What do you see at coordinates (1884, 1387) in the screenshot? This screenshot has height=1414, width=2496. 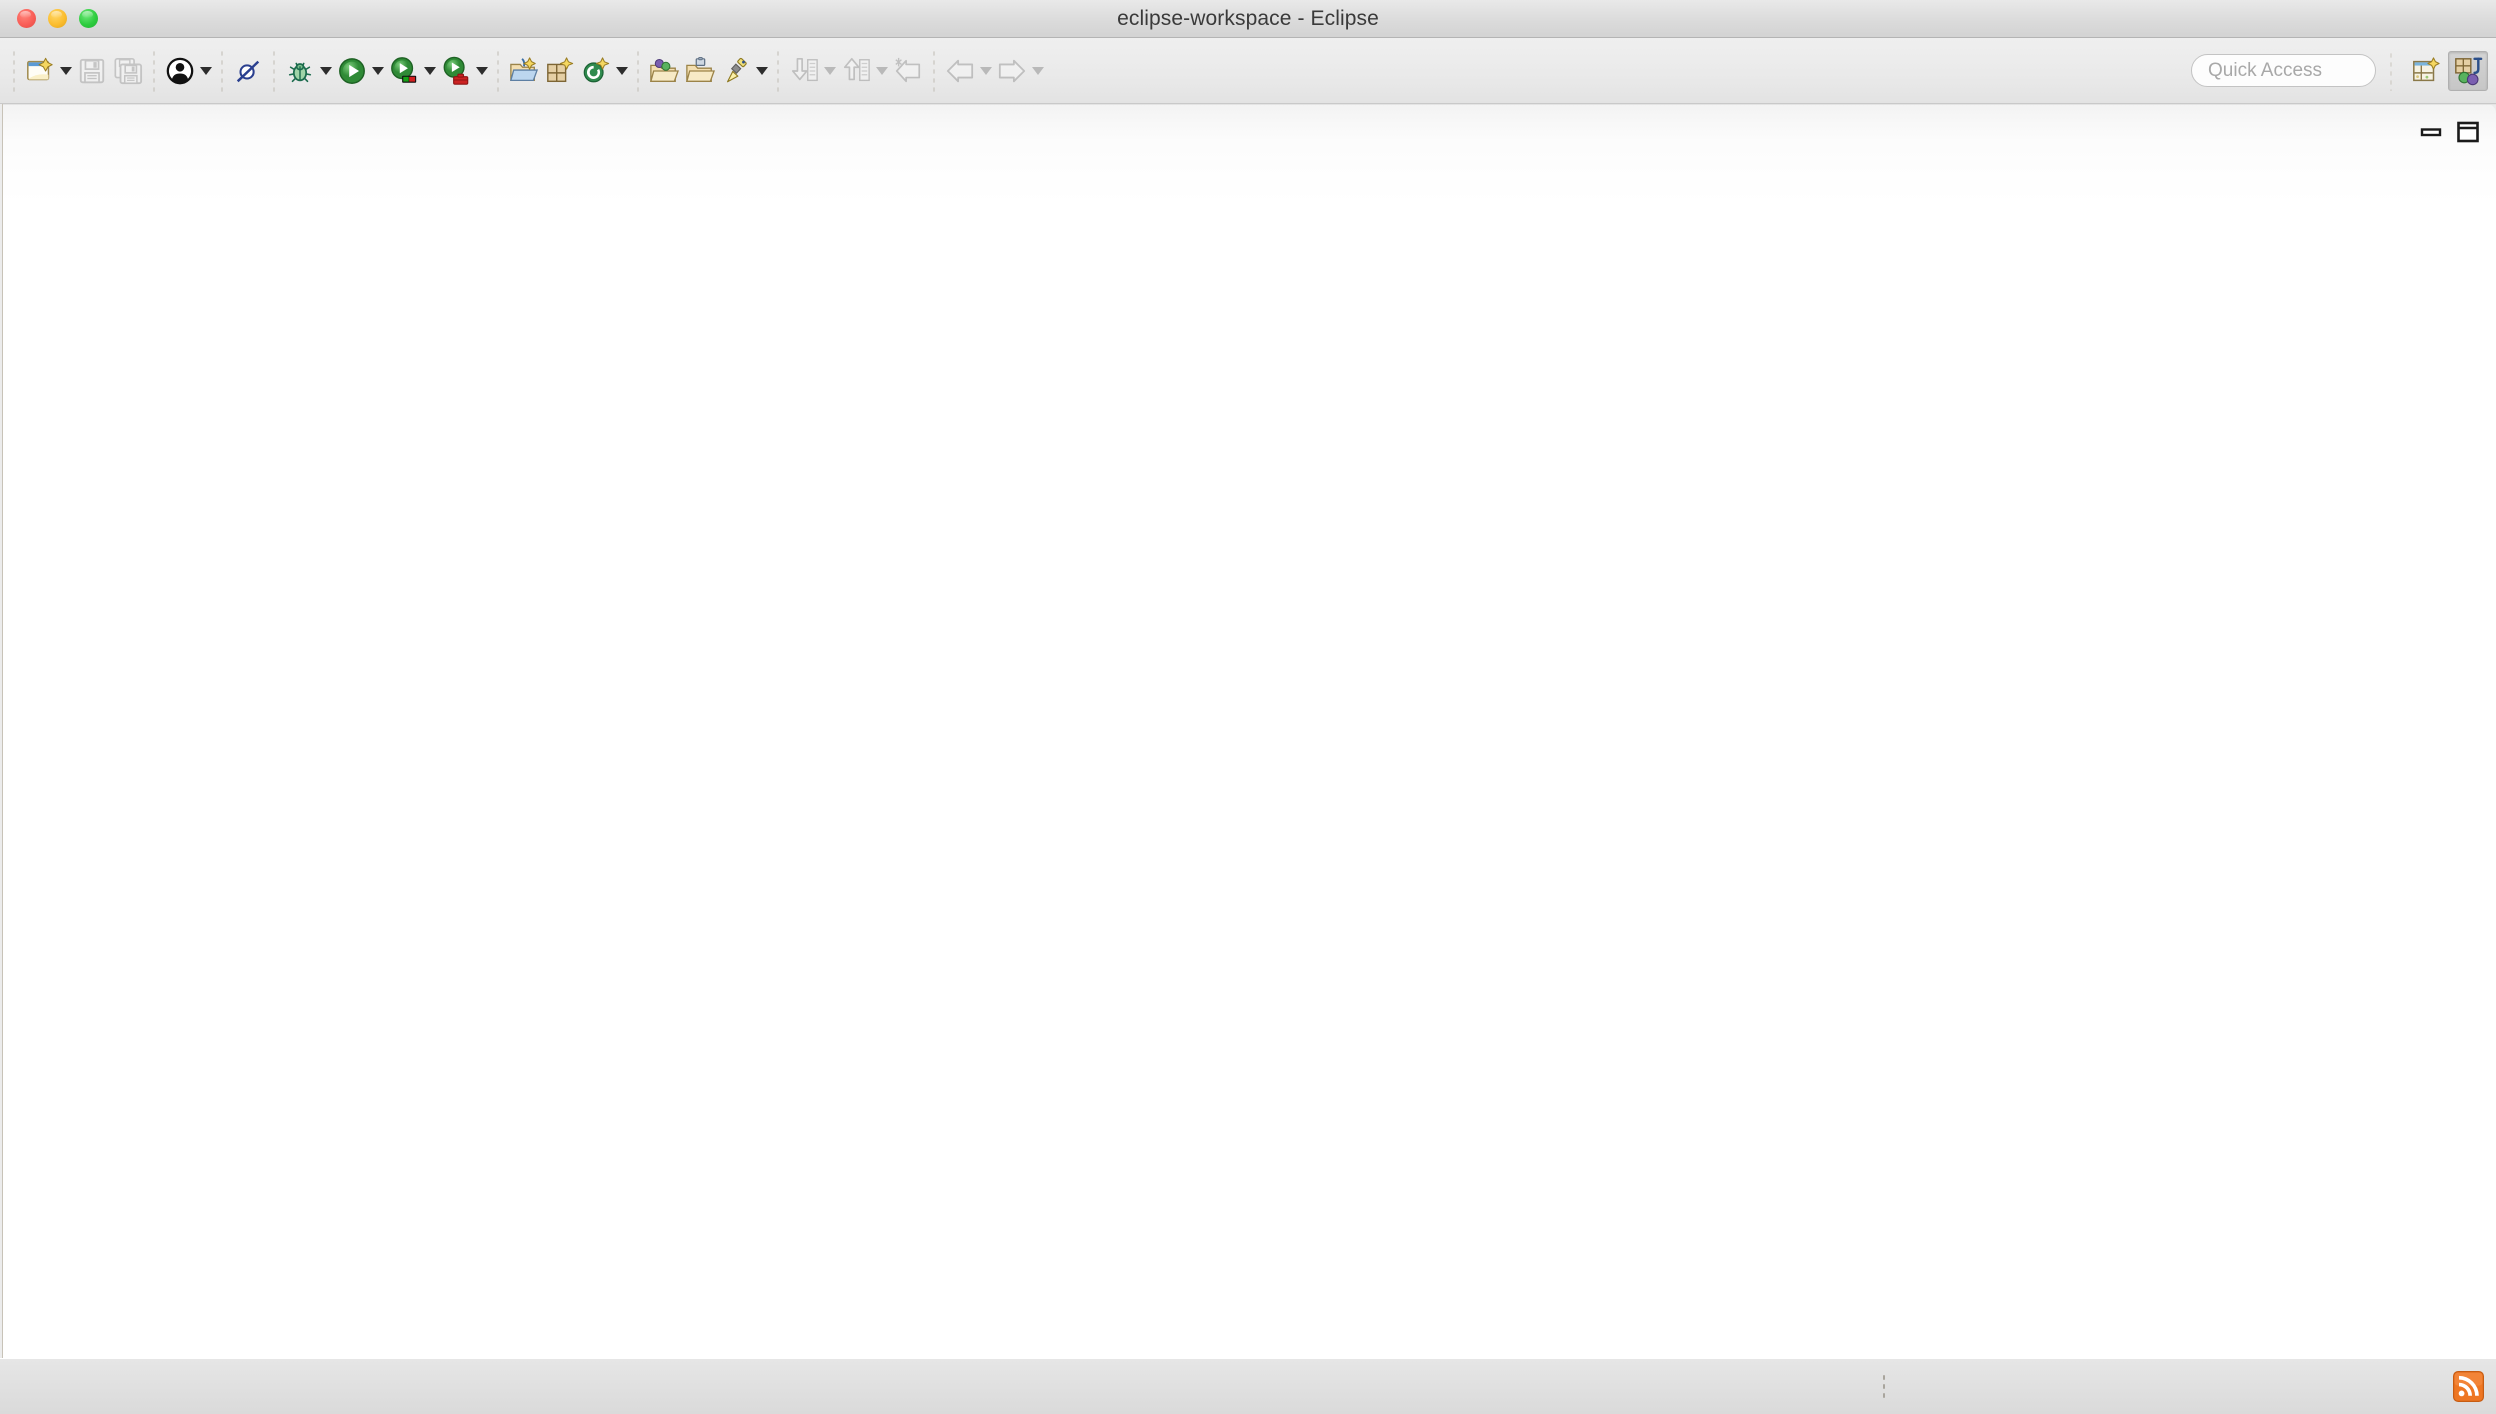 I see `resize-handle-icon` at bounding box center [1884, 1387].